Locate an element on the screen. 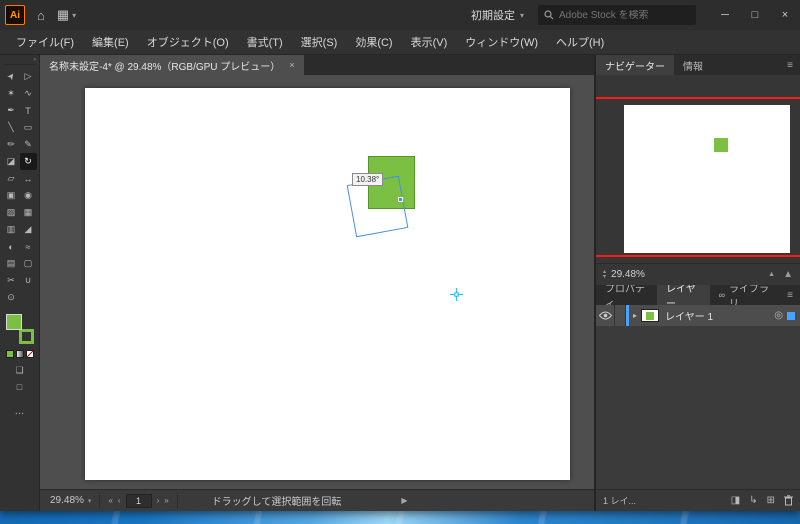 The height and width of the screenshot is (524, 800). direct-selection-tool: ▷ is located at coordinates (28, 76).